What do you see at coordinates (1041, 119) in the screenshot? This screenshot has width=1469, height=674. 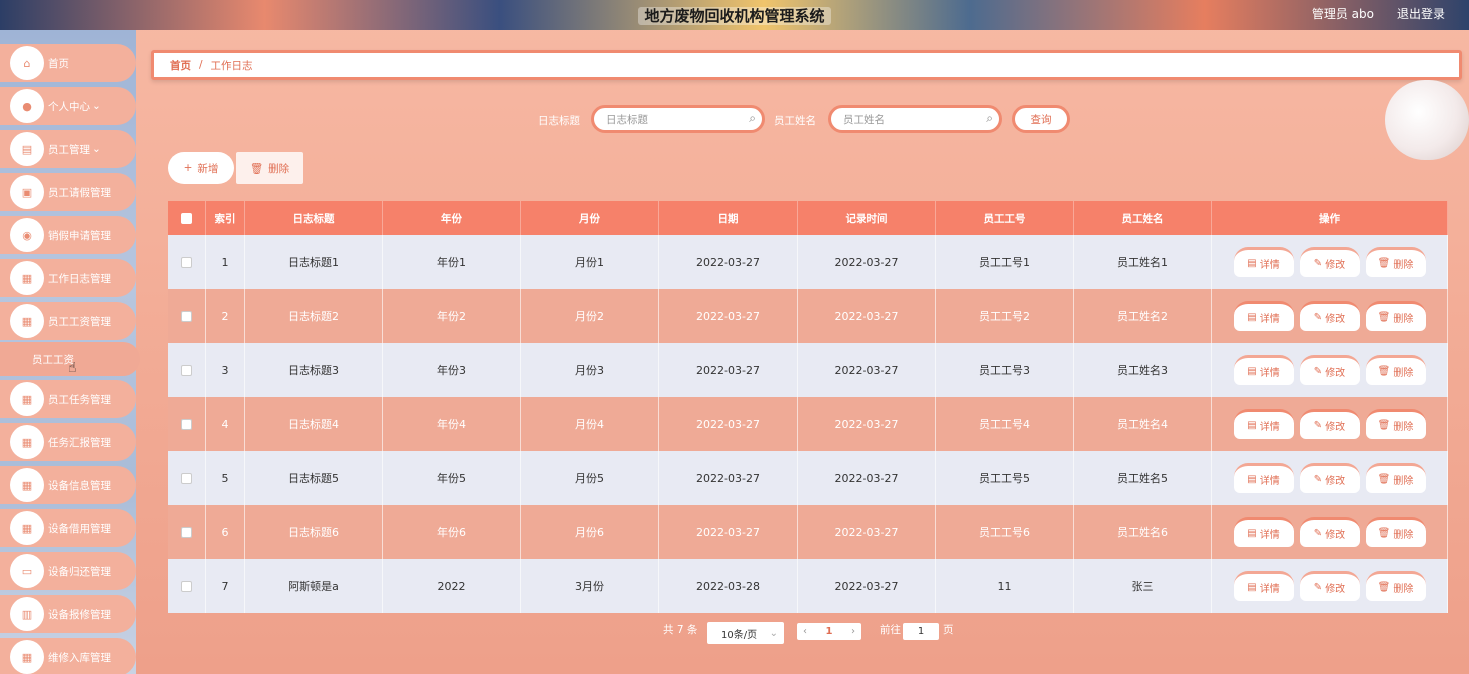 I see `query-button: 查询` at bounding box center [1041, 119].